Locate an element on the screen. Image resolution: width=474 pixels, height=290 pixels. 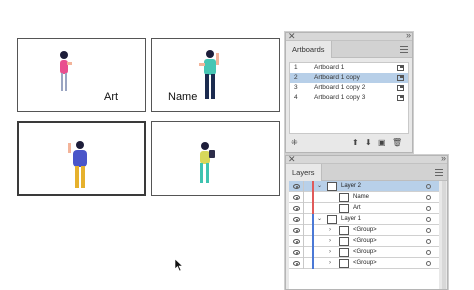
artboard-1: Art is located at coordinates (81, 75).